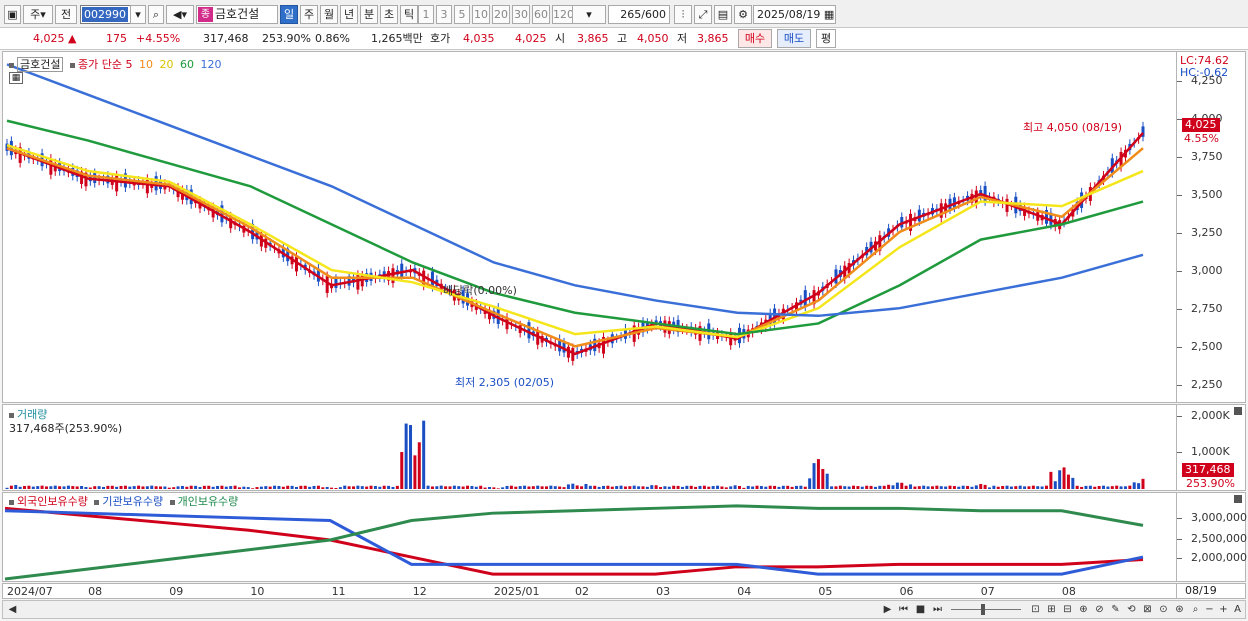 The image size is (1248, 621). Describe the element at coordinates (138, 14) in the screenshot. I see `code-dropdown-icon: ▾` at that location.